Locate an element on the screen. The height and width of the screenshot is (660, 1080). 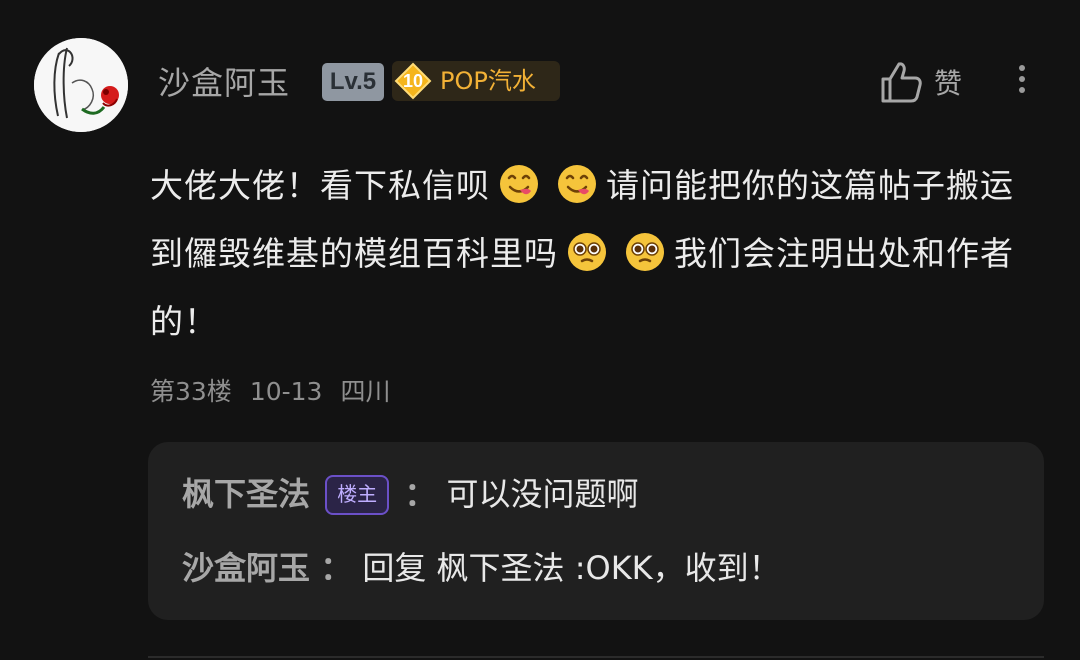
comment-meta: 第33楼 10-13 四川 is located at coordinates (279, 390).